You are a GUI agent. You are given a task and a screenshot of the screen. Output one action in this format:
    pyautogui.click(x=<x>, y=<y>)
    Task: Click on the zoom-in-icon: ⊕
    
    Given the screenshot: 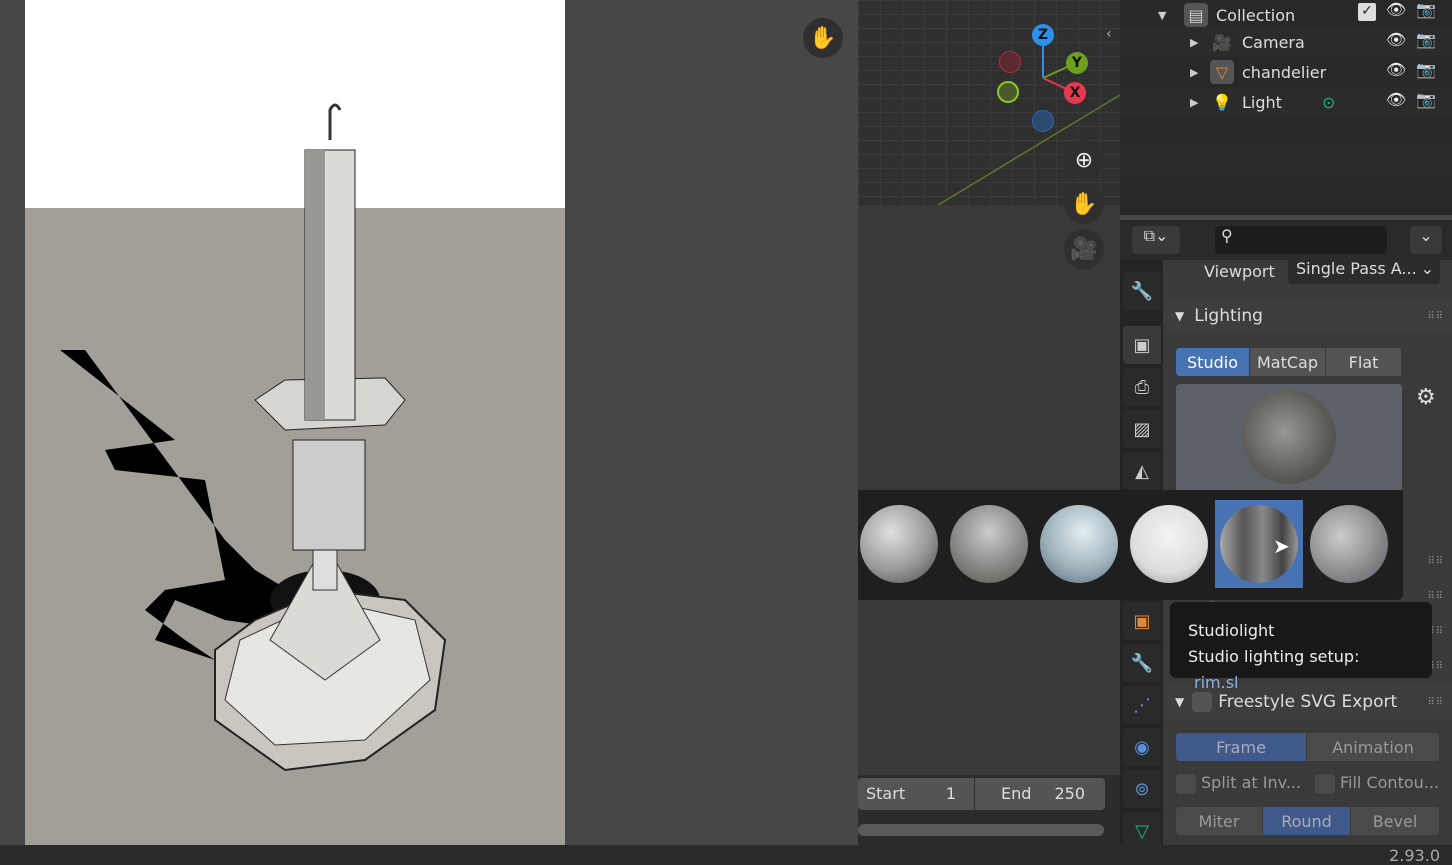 What is the action you would take?
    pyautogui.click(x=1084, y=160)
    